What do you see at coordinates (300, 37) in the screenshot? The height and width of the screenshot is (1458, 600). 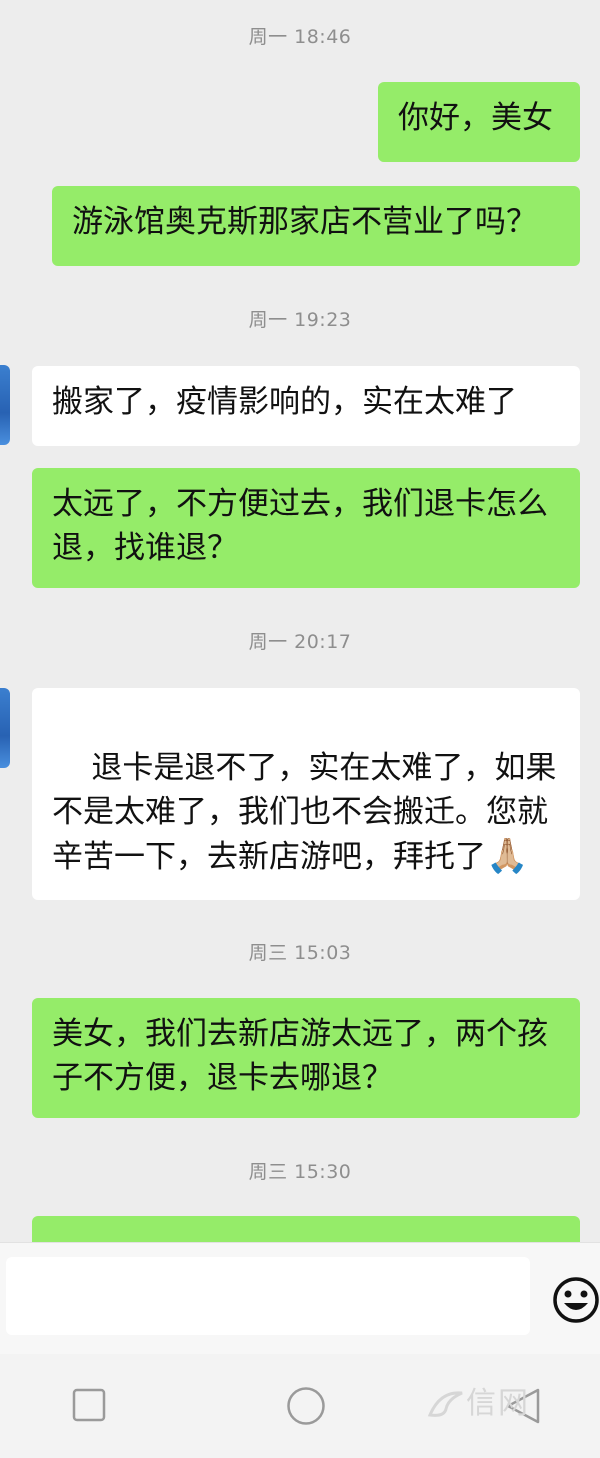 I see `timestamp: 周一 18:46` at bounding box center [300, 37].